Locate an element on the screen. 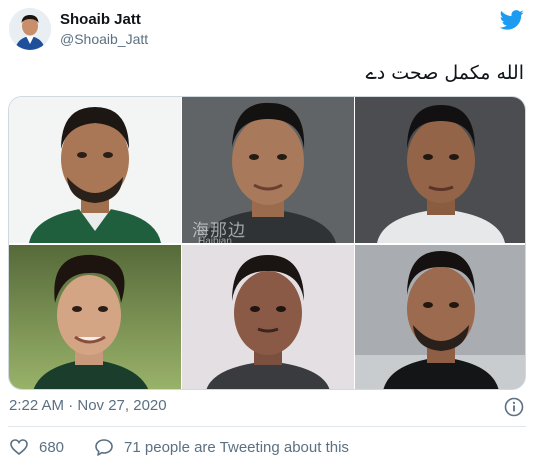 The height and width of the screenshot is (466, 534). user-name: Shoaib Jatt is located at coordinates (100, 19).